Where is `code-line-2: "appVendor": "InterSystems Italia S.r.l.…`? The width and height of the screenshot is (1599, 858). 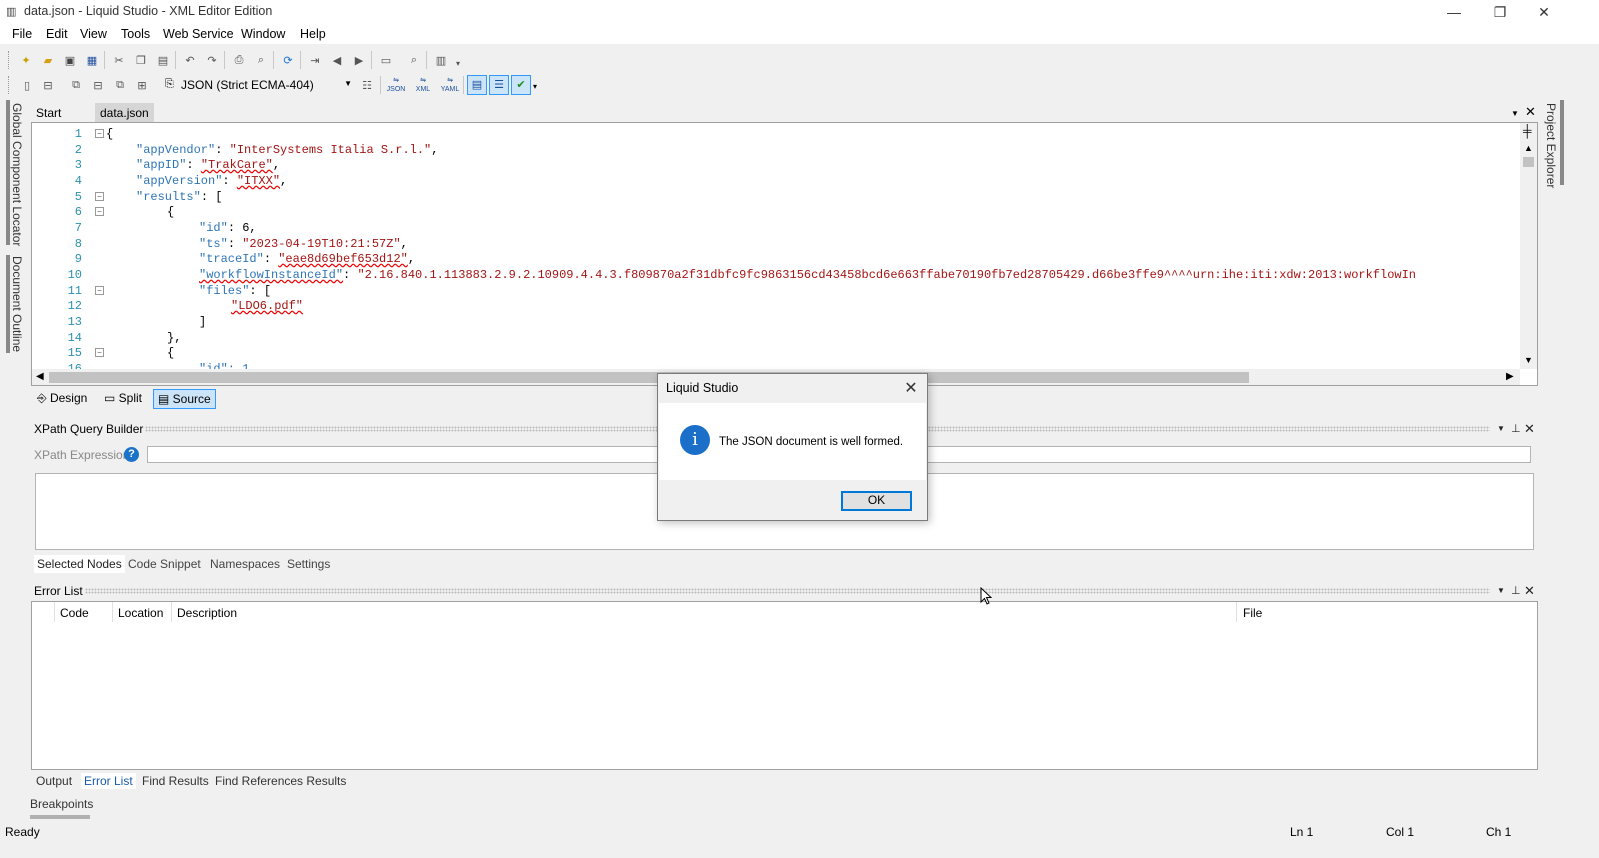 code-line-2: "appVendor": "InterSystems Italia S.r.l.… is located at coordinates (287, 150).